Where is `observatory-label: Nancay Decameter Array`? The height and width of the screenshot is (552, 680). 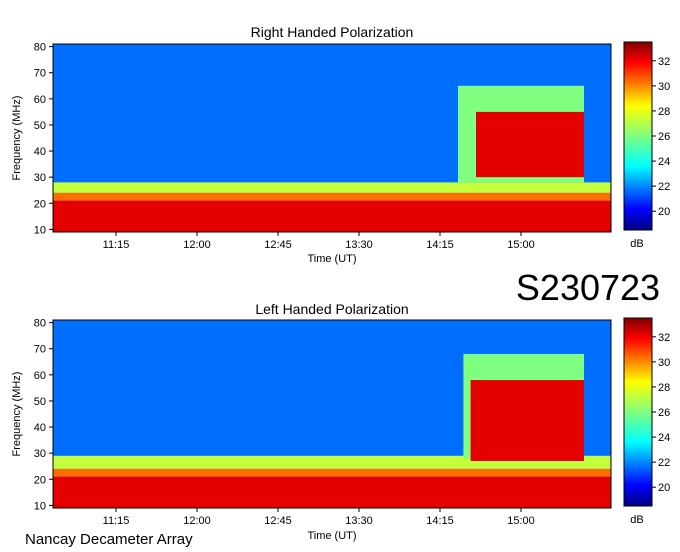 observatory-label: Nancay Decameter Array is located at coordinates (109, 539).